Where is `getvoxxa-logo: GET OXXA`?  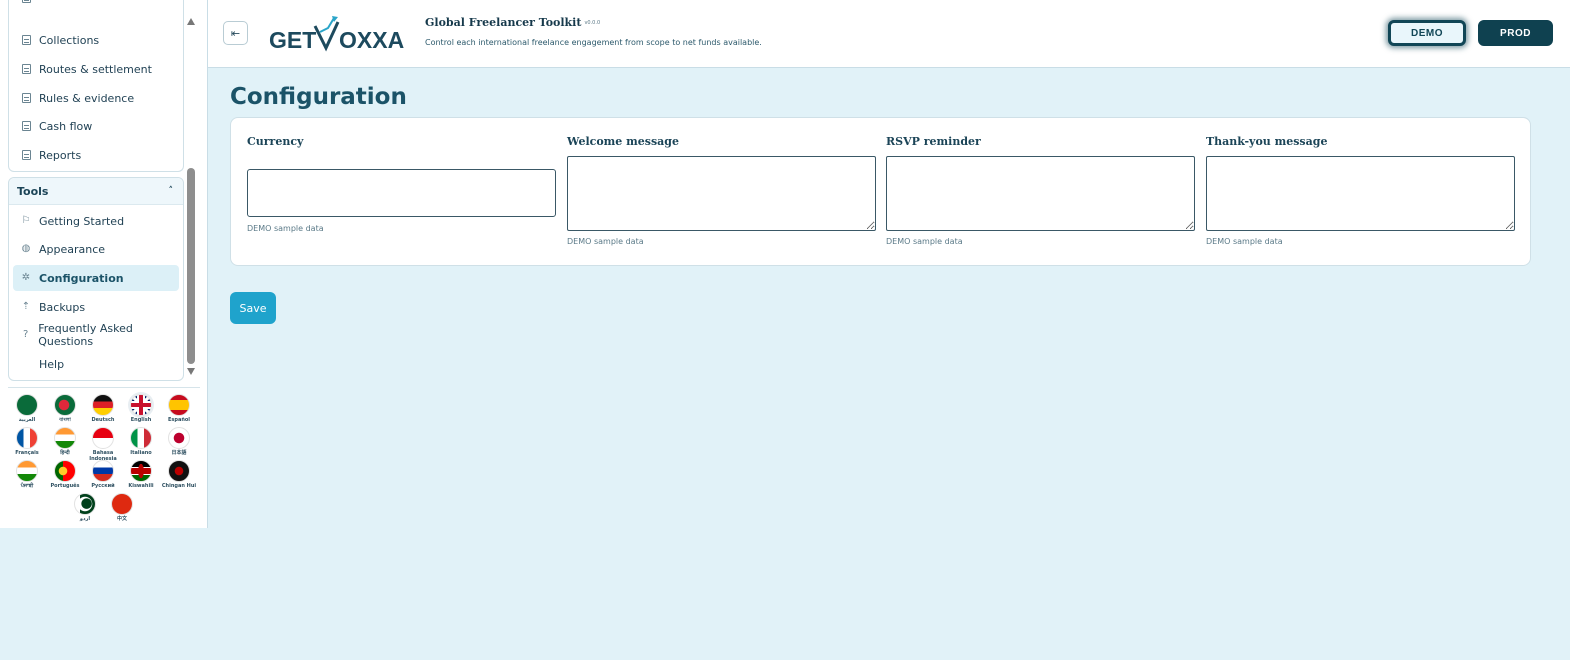
getvoxxa-logo: GET OXXA is located at coordinates (336, 34).